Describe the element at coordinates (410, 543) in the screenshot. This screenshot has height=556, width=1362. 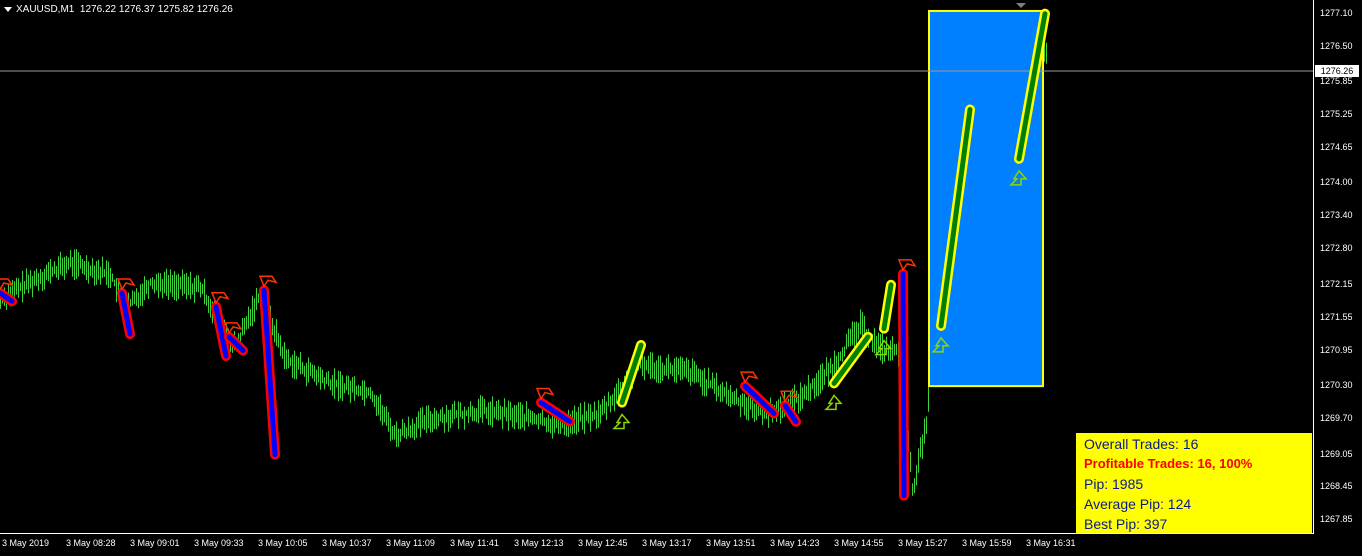
I see `time-tick-label: 3 May 11:09` at that location.